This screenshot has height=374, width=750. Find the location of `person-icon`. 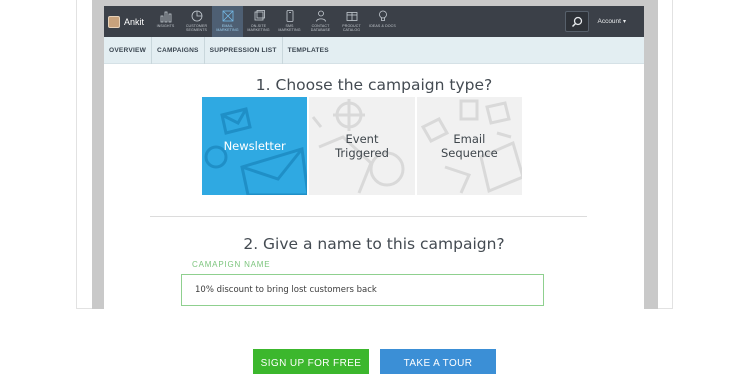

person-icon is located at coordinates (320, 16).